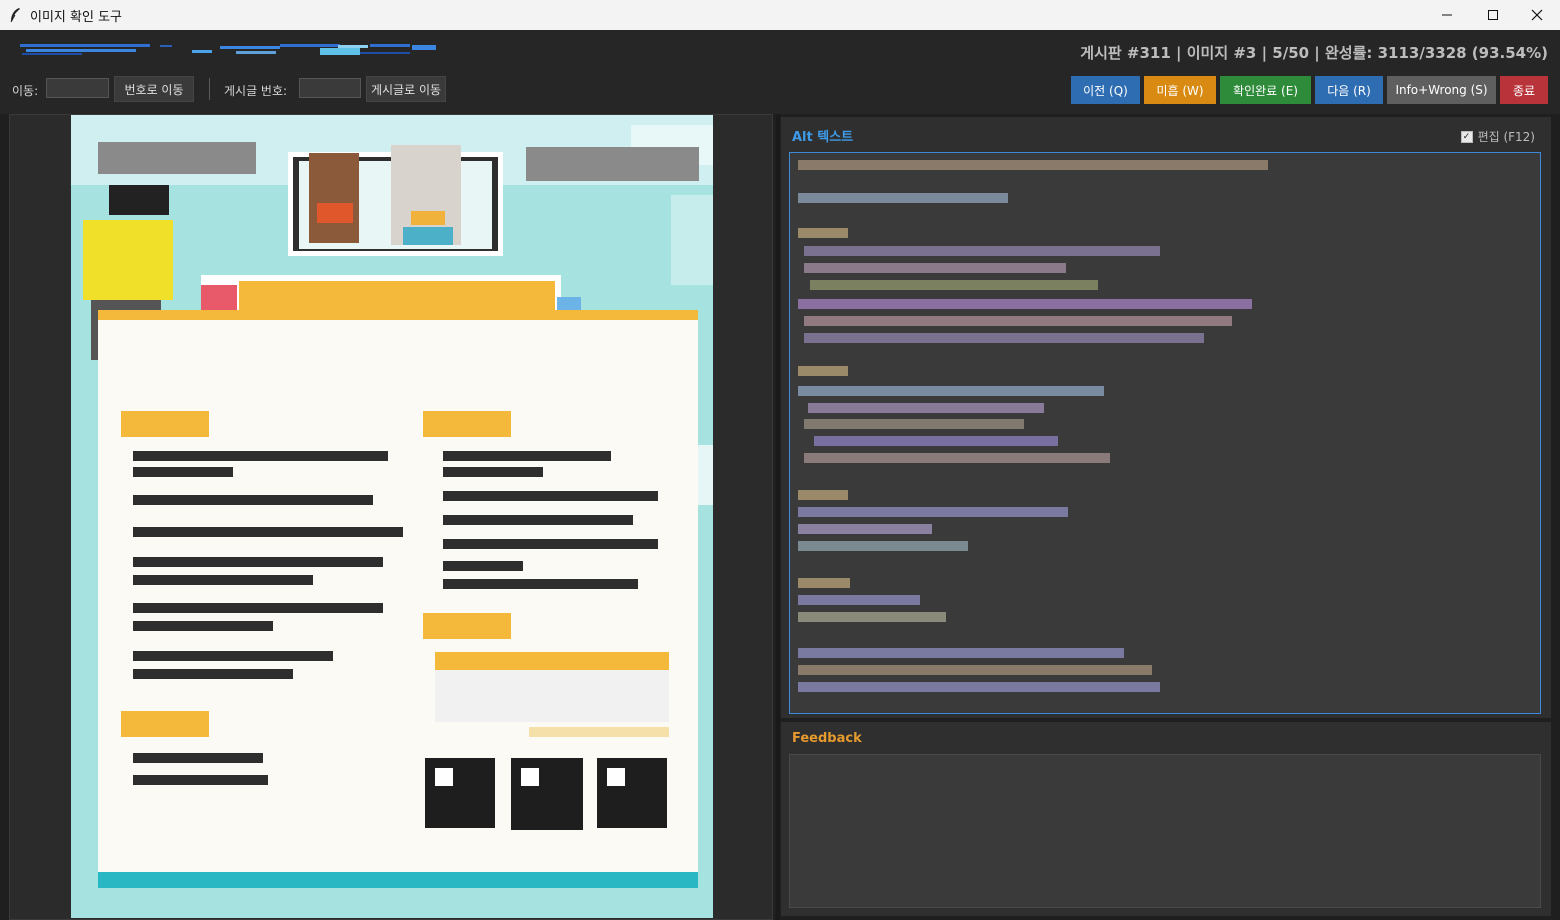 The image size is (1560, 920). I want to click on minimize-button, so click(1447, 15).